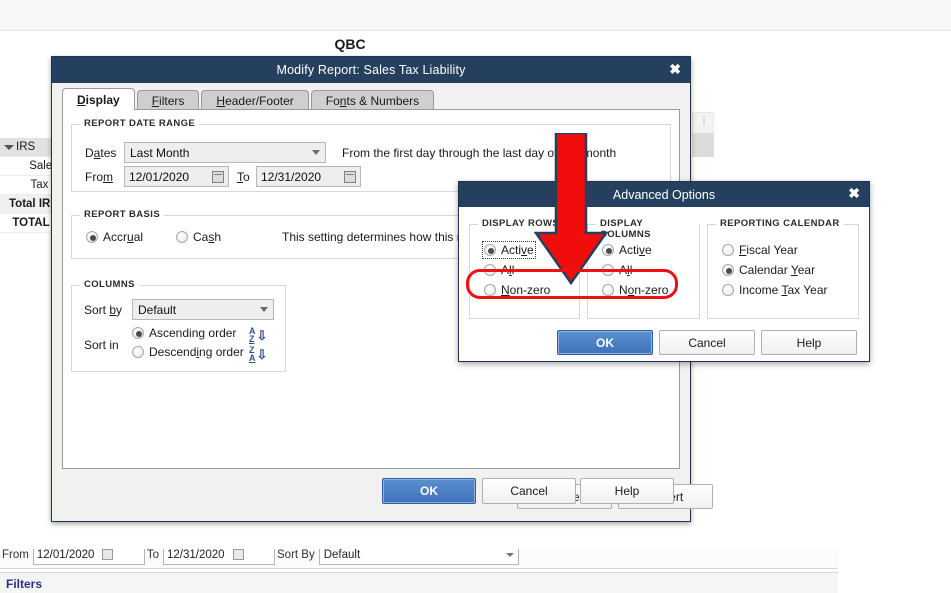 The image size is (951, 593). Describe the element at coordinates (381, 237) in the screenshot. I see `report-basis-hint: This setting determines how this repo` at that location.